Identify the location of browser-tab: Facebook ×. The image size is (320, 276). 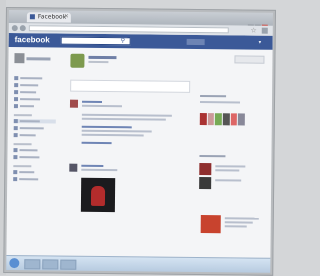
(48, 17).